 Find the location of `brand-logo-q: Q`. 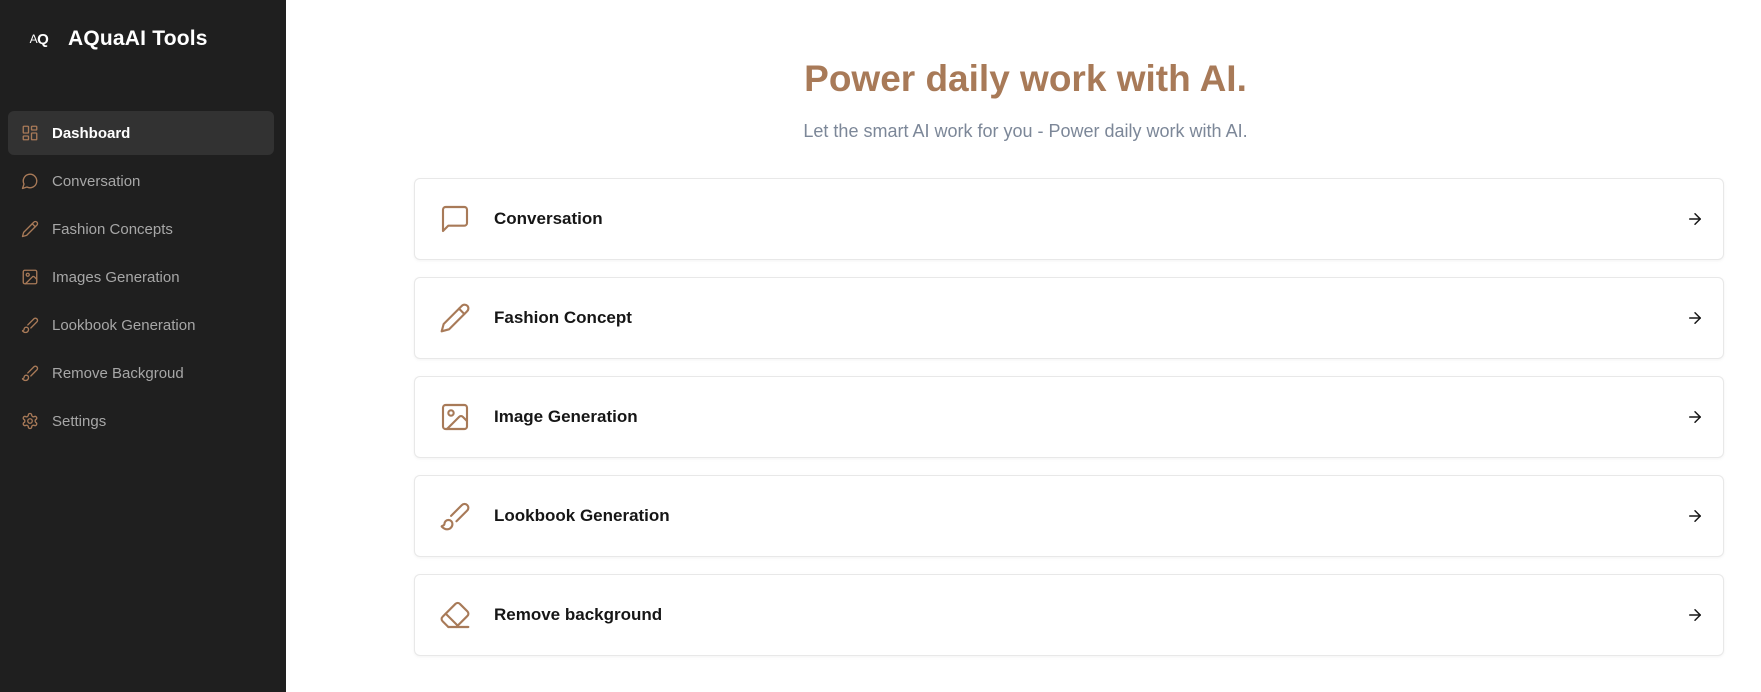

brand-logo-q: Q is located at coordinates (43, 39).